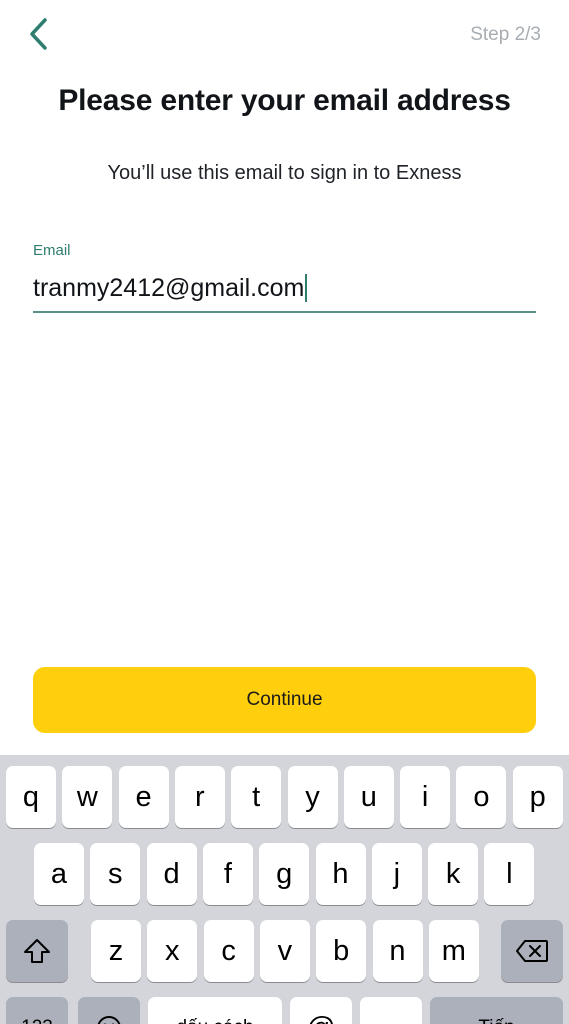 The height and width of the screenshot is (1024, 569). What do you see at coordinates (52, 250) in the screenshot?
I see `email-field-label: Email` at bounding box center [52, 250].